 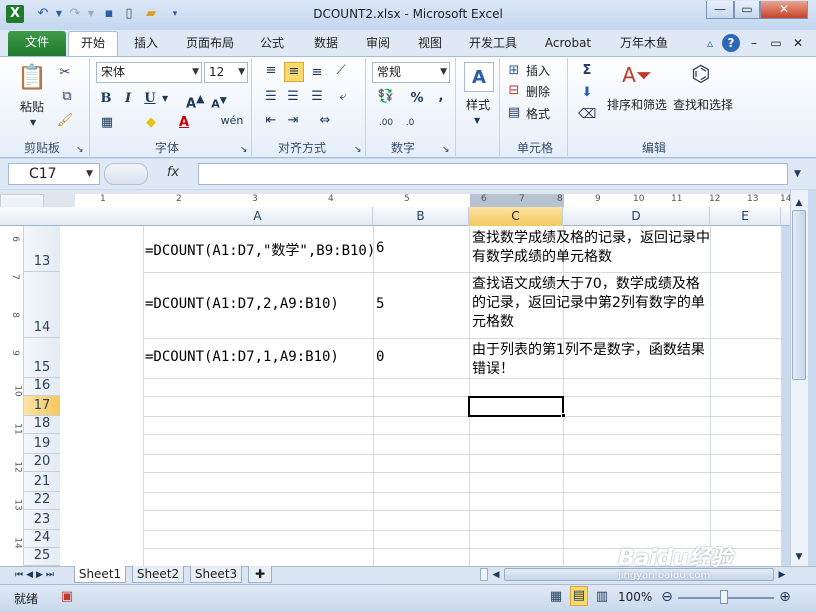 What do you see at coordinates (538, 113) in the screenshot?
I see `format-label: 格式` at bounding box center [538, 113].